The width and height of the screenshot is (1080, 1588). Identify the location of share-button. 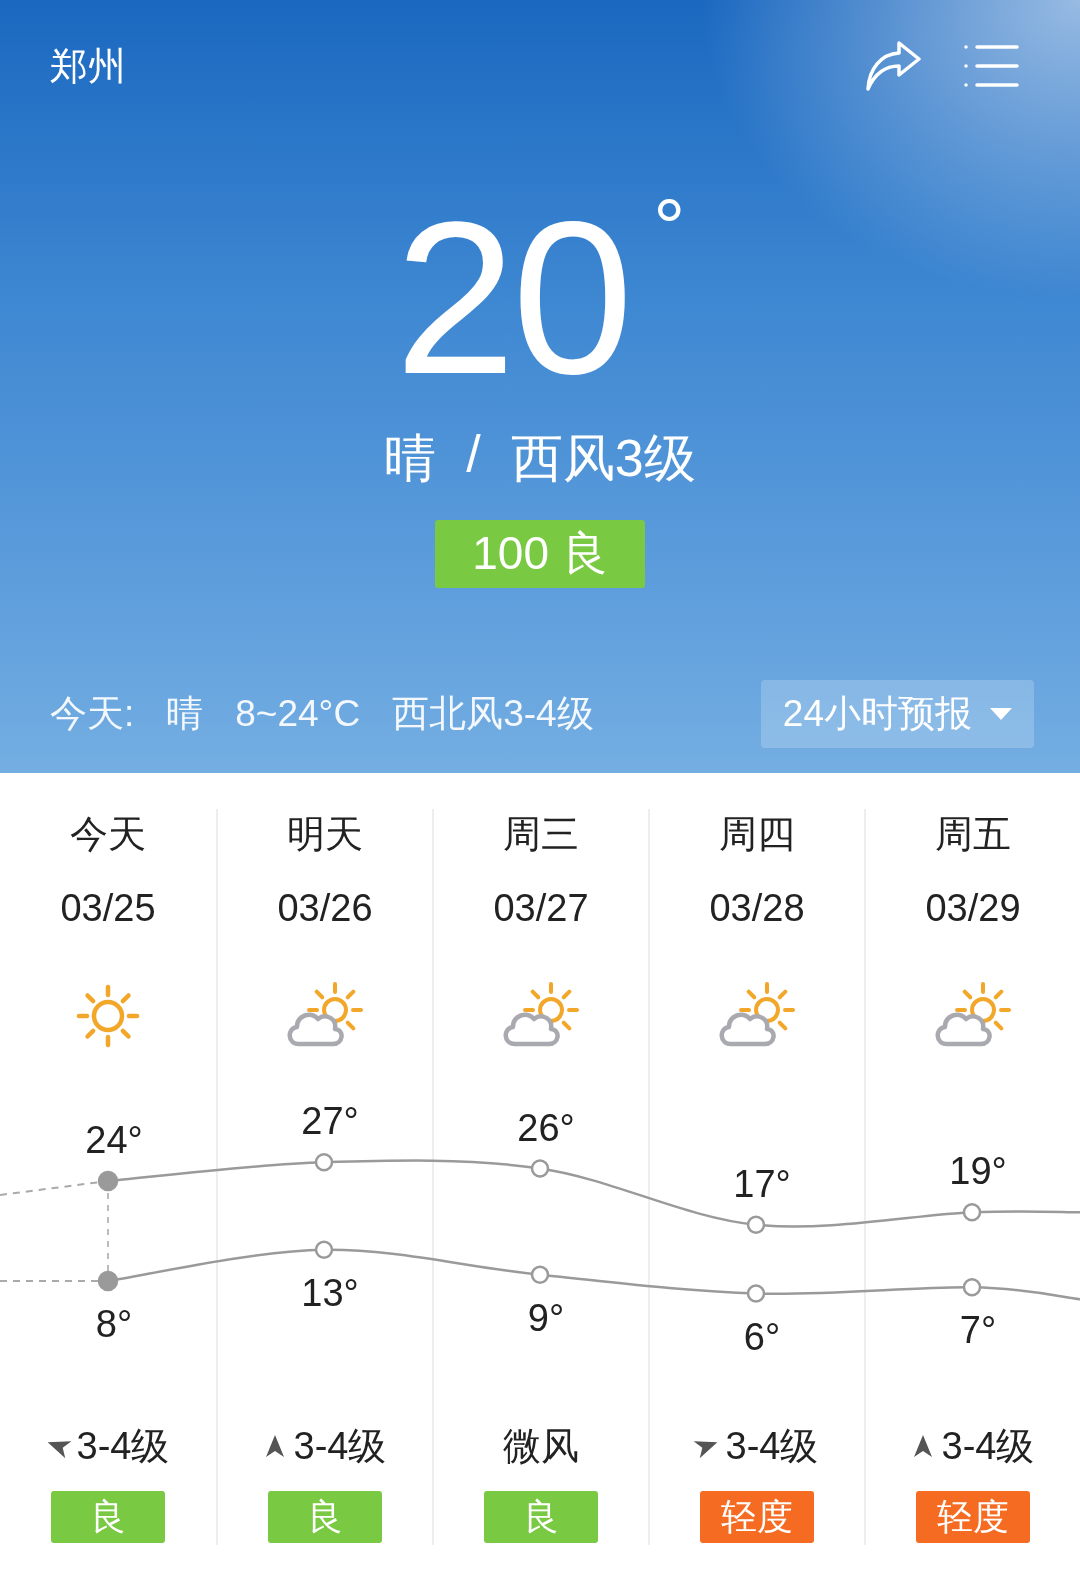
(893, 66).